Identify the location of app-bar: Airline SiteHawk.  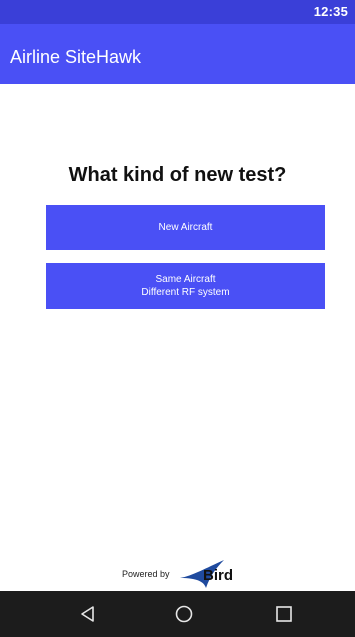
(177, 54).